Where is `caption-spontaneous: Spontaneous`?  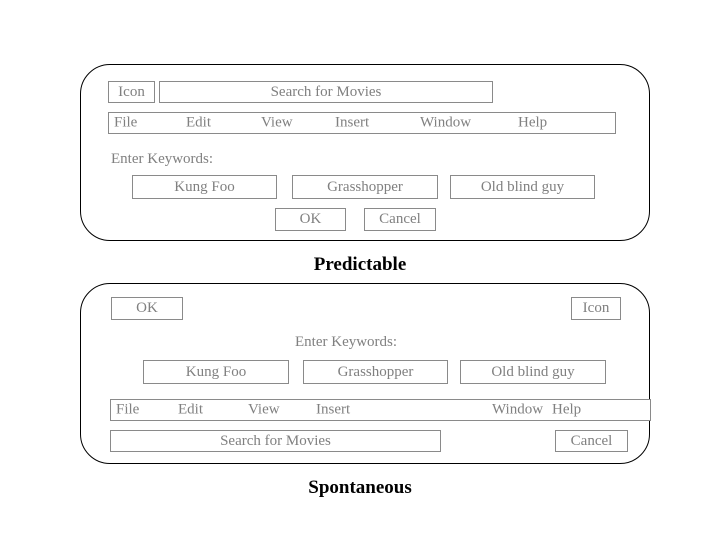 caption-spontaneous: Spontaneous is located at coordinates (360, 487).